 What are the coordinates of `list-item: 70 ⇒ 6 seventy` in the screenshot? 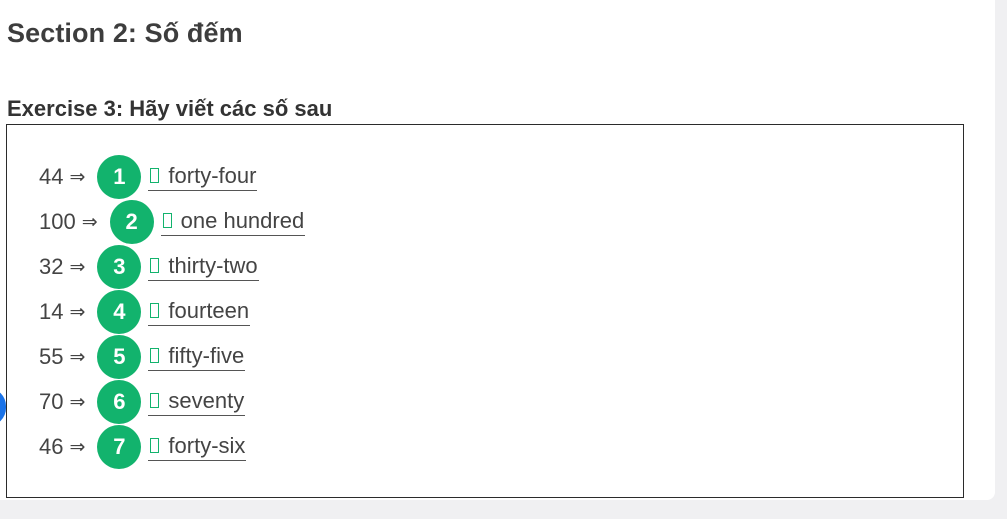 It's located at (142, 402).